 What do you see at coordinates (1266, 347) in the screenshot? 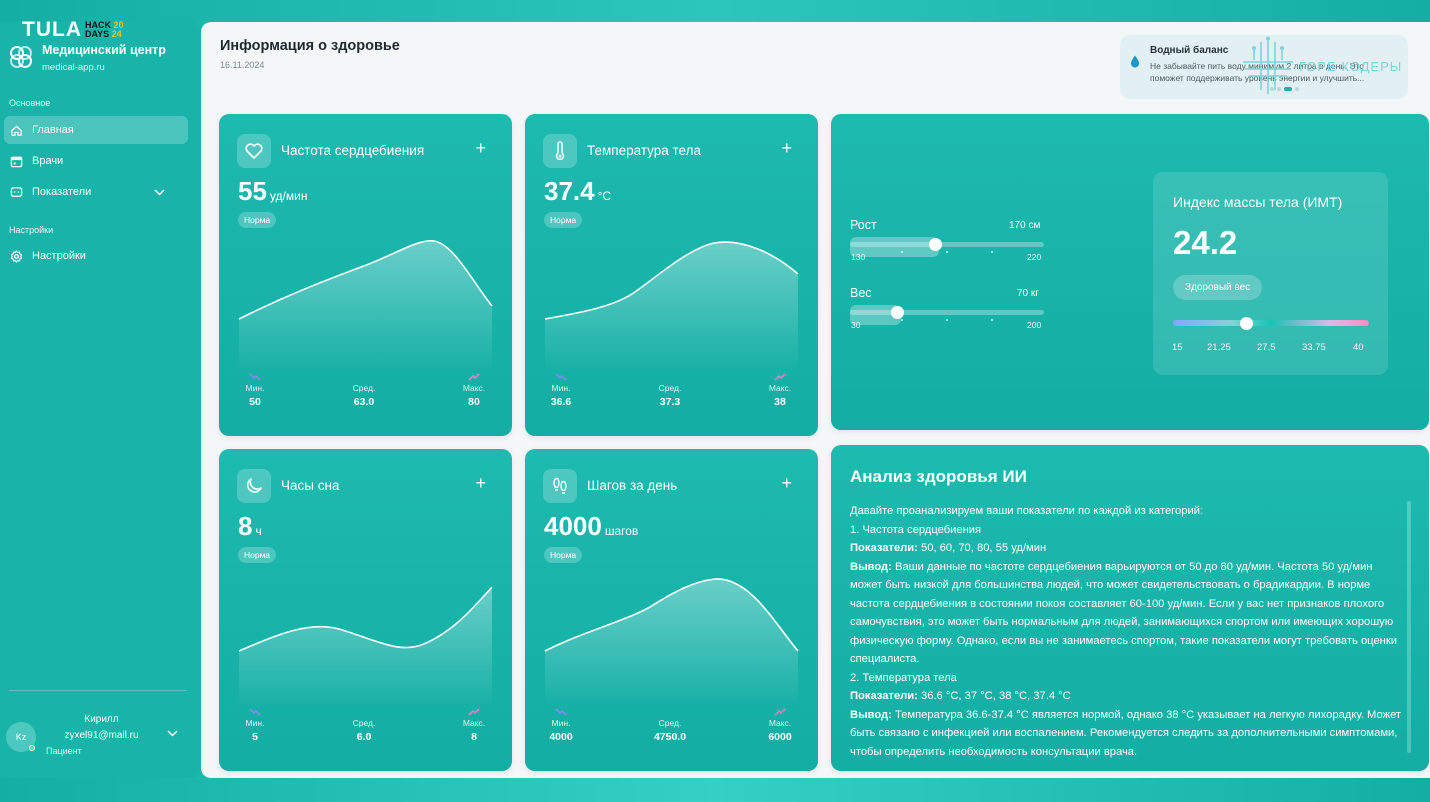
I see `bmi-scale-tick: 27.5` at bounding box center [1266, 347].